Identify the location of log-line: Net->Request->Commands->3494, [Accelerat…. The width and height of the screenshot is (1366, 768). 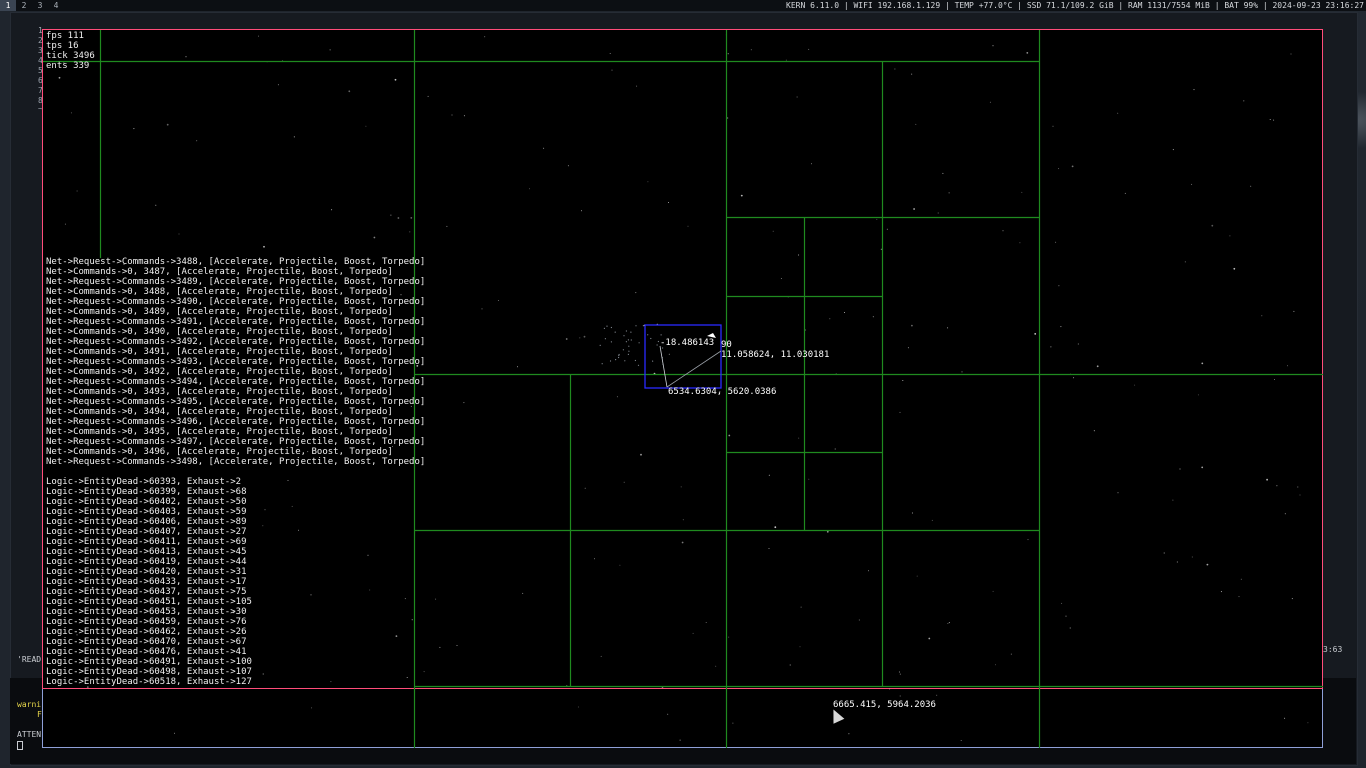
(236, 382).